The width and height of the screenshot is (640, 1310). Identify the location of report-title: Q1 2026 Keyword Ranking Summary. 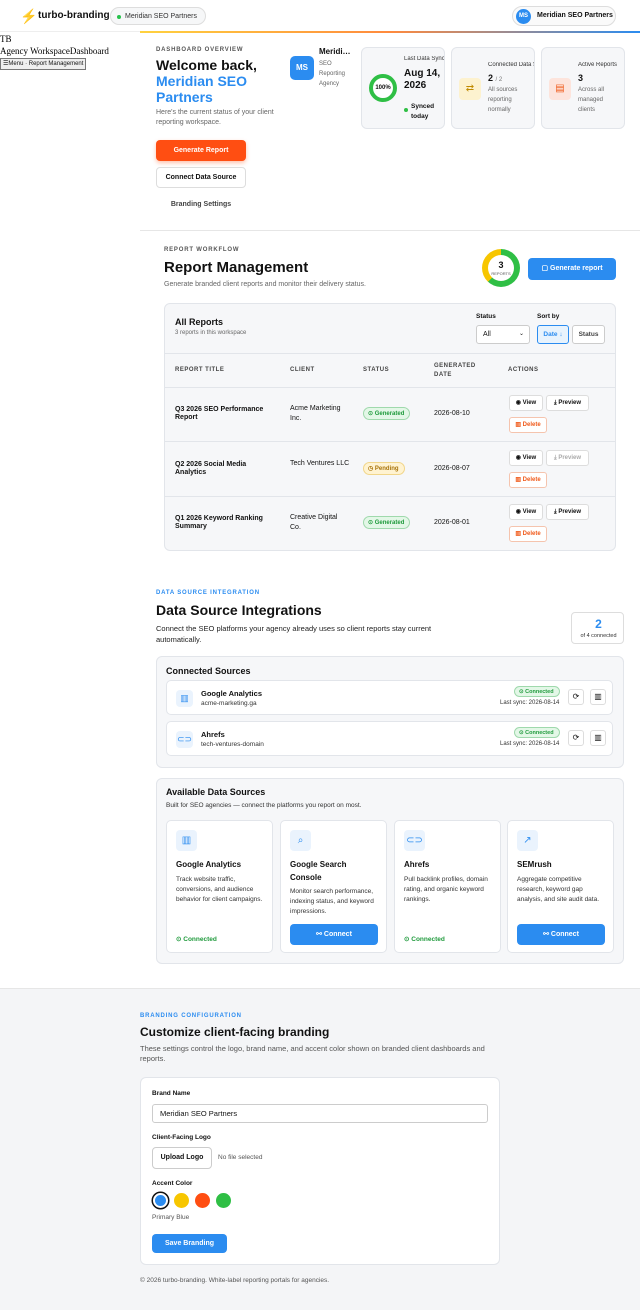
(225, 523).